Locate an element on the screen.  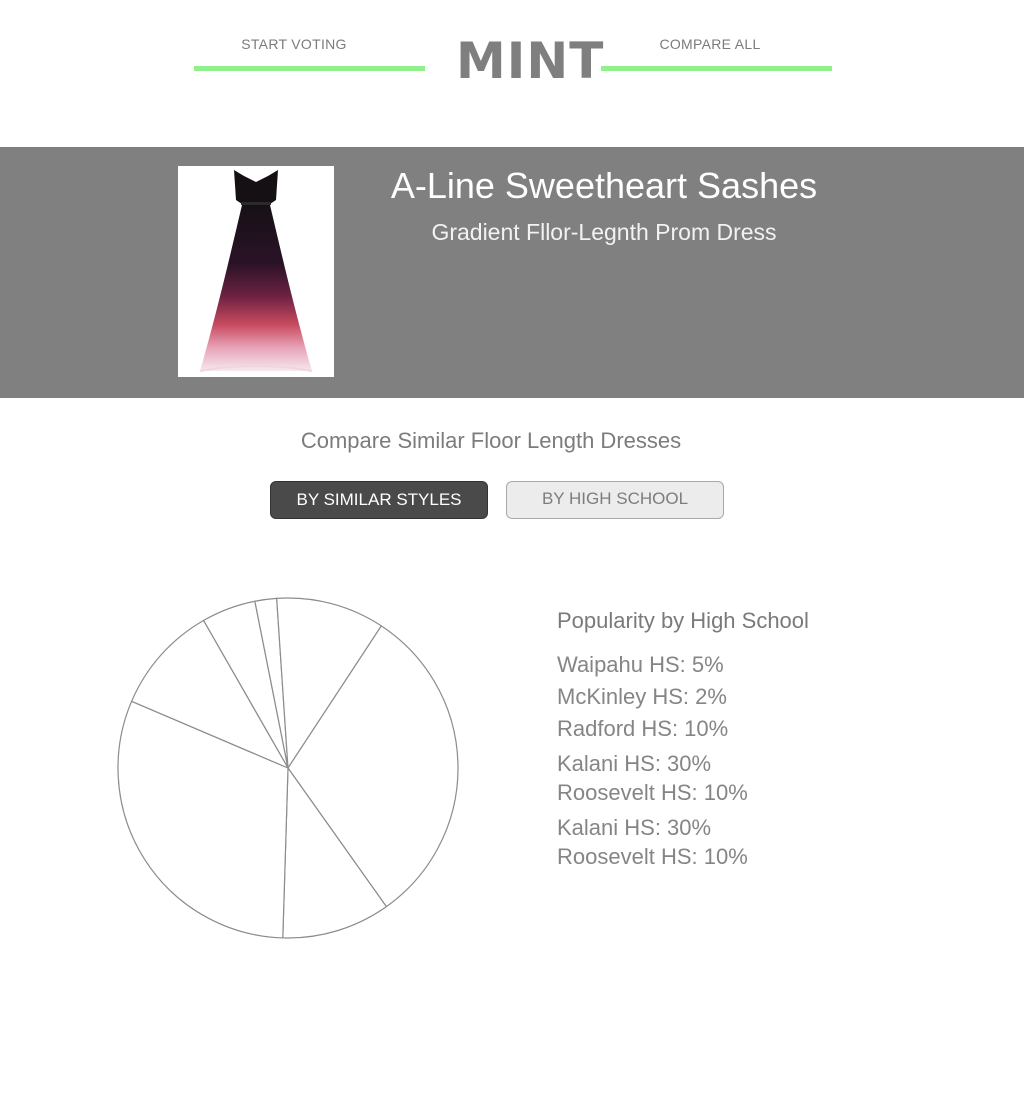
popularity-title: Popularity by High School is located at coordinates (683, 620).